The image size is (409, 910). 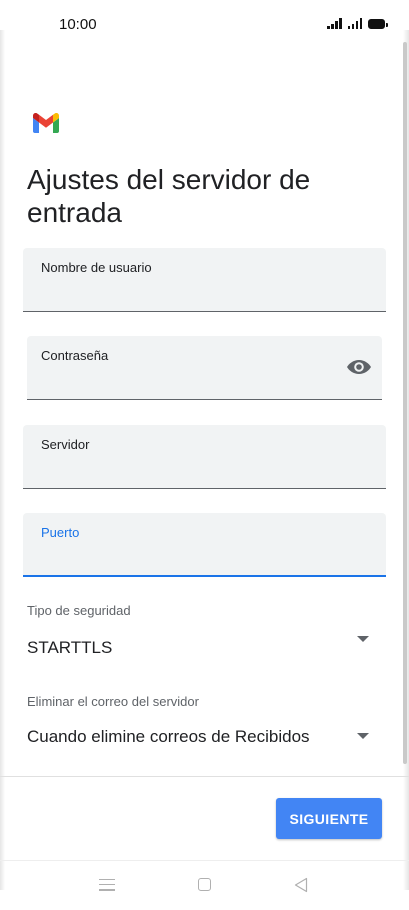 I want to click on password-label: Contraseña, so click(x=75, y=355).